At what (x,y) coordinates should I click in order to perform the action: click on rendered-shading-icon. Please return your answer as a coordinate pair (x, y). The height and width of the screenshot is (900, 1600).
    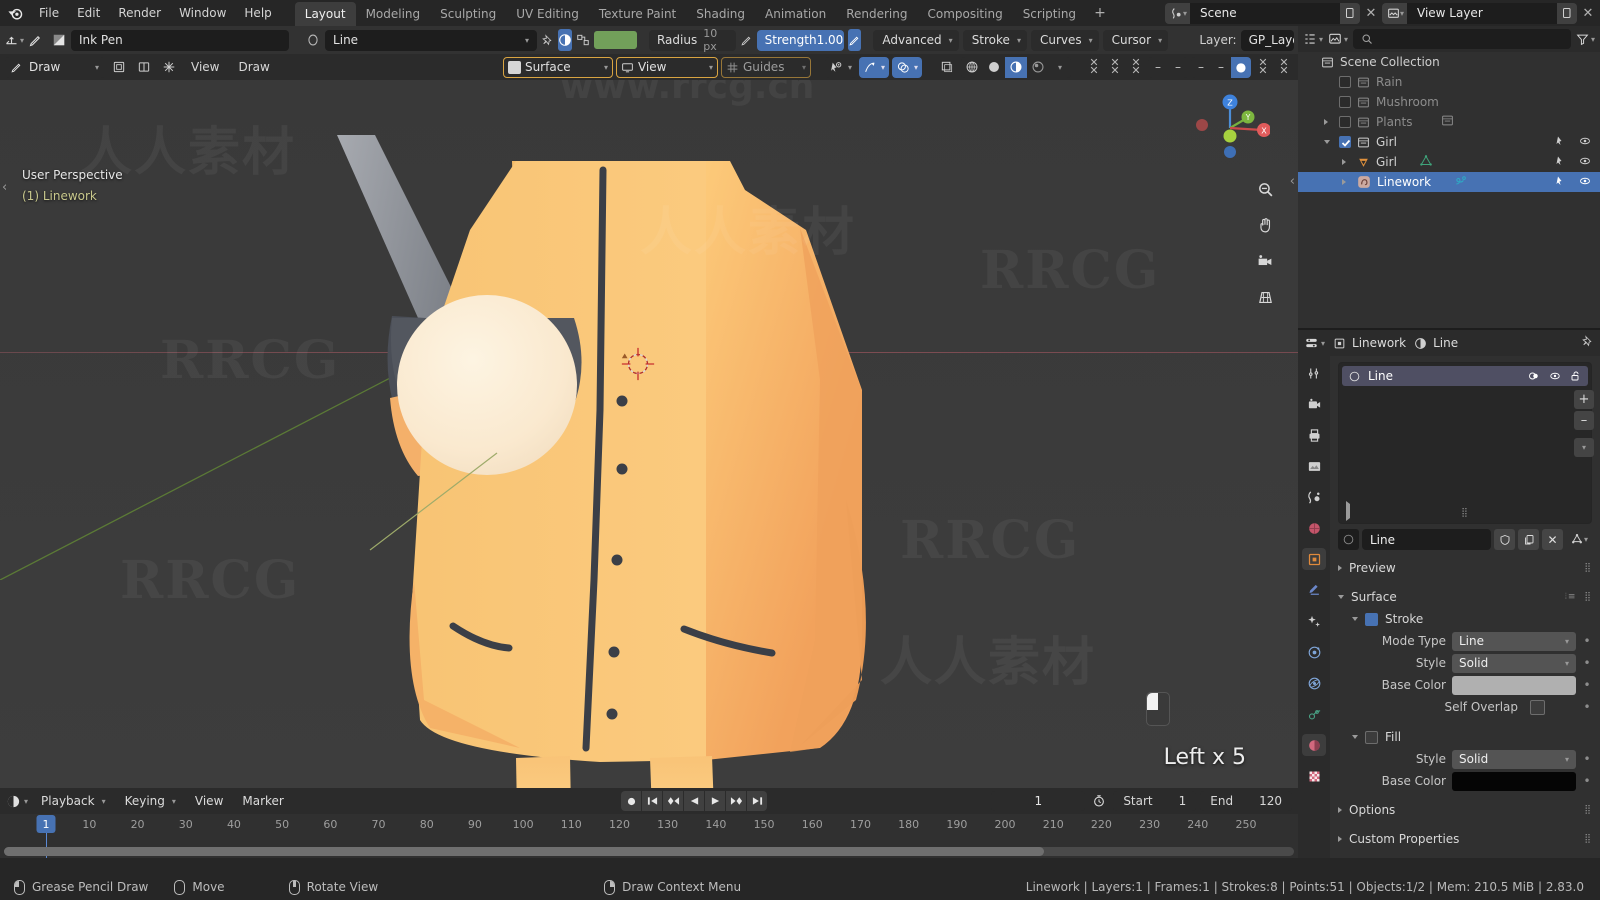
    Looking at the image, I should click on (1038, 67).